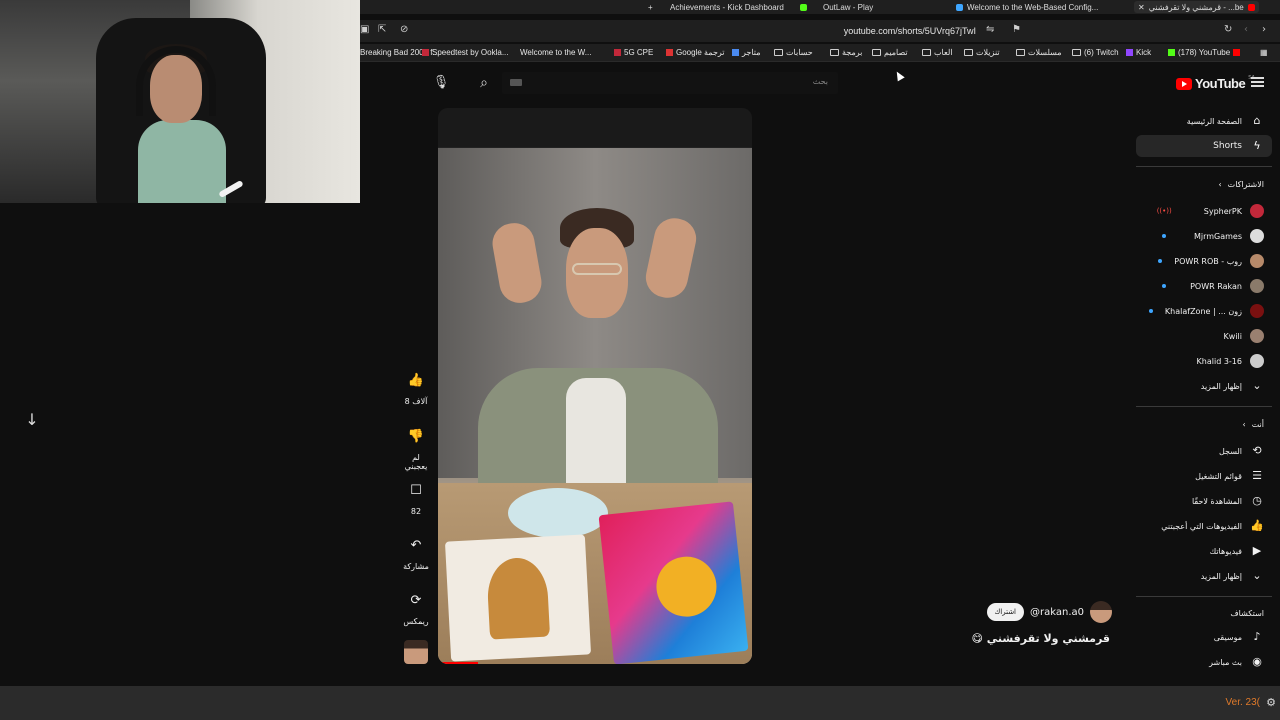 This screenshot has width=1280, height=720. Describe the element at coordinates (937, 52) in the screenshot. I see `bookmark-folder: العاب` at that location.